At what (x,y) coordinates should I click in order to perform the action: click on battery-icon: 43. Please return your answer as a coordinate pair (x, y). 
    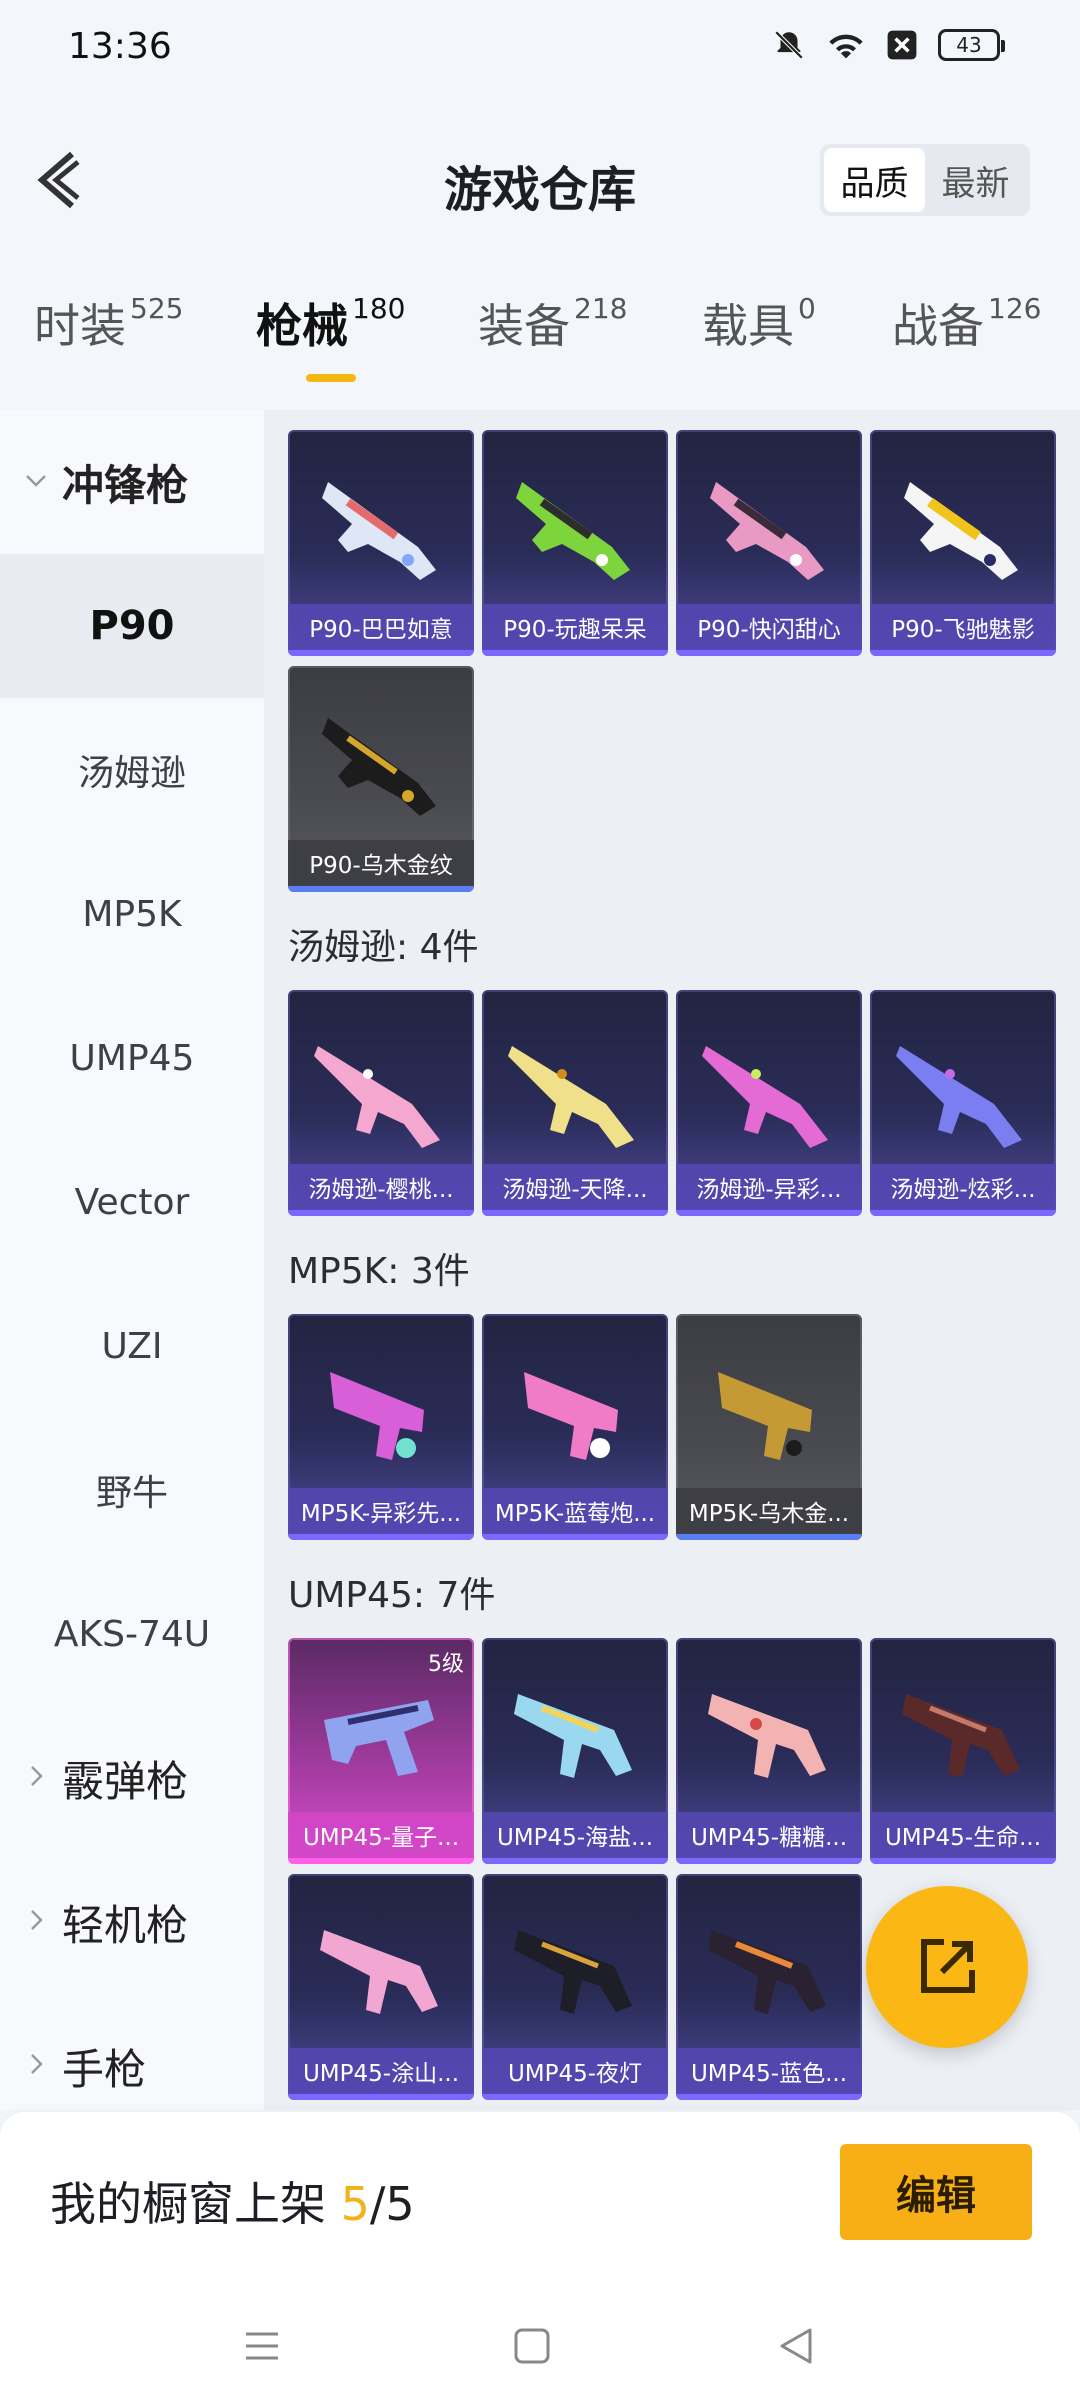
    Looking at the image, I should click on (971, 45).